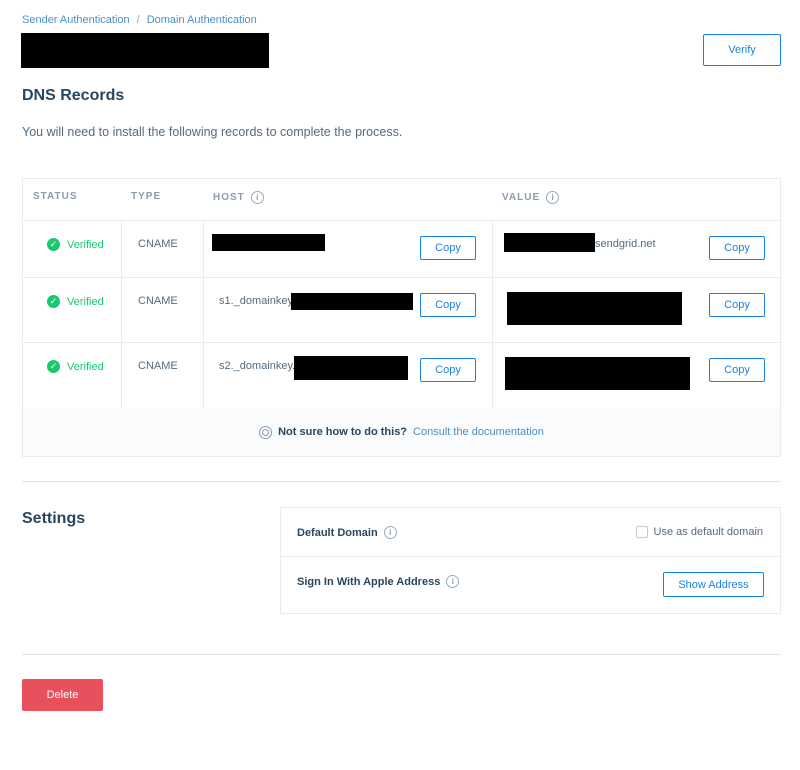  What do you see at coordinates (343, 432) in the screenshot?
I see `help-question: Not sure how to do this?` at bounding box center [343, 432].